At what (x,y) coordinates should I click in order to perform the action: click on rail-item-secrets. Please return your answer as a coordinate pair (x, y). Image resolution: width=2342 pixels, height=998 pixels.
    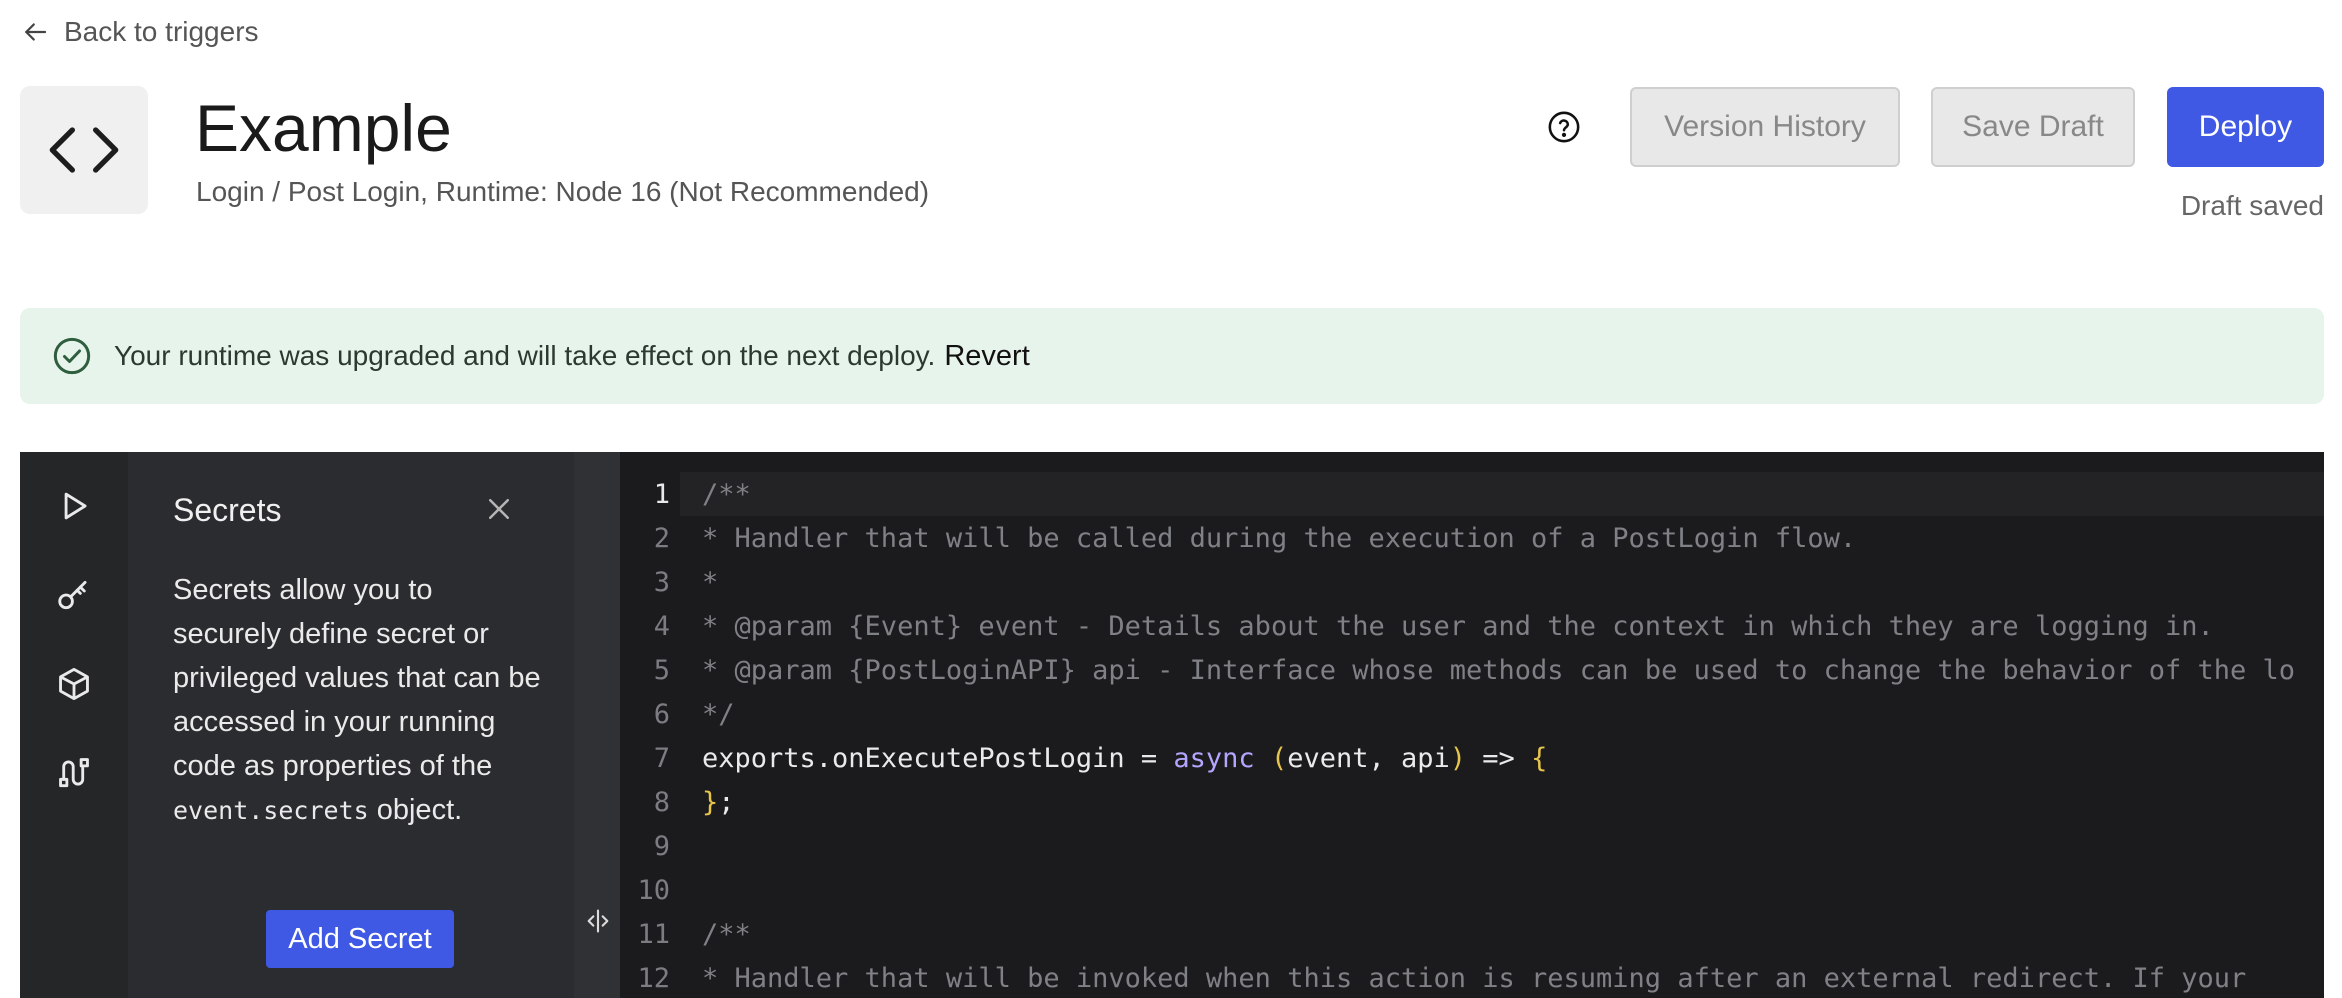
    Looking at the image, I should click on (74, 595).